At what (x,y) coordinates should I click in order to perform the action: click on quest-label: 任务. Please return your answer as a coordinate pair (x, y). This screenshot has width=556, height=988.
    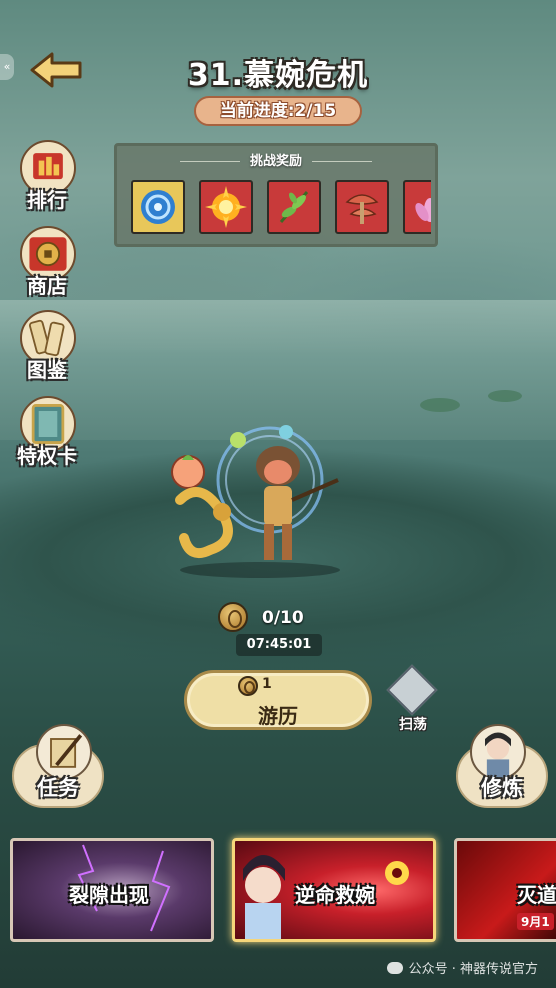
    Looking at the image, I should click on (58, 788).